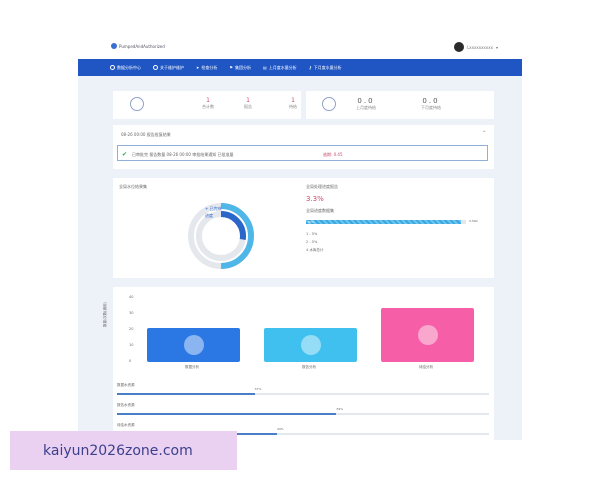 The image size is (600, 480). What do you see at coordinates (426, 367) in the screenshot?
I see `bar-label: 待结分析` at bounding box center [426, 367].